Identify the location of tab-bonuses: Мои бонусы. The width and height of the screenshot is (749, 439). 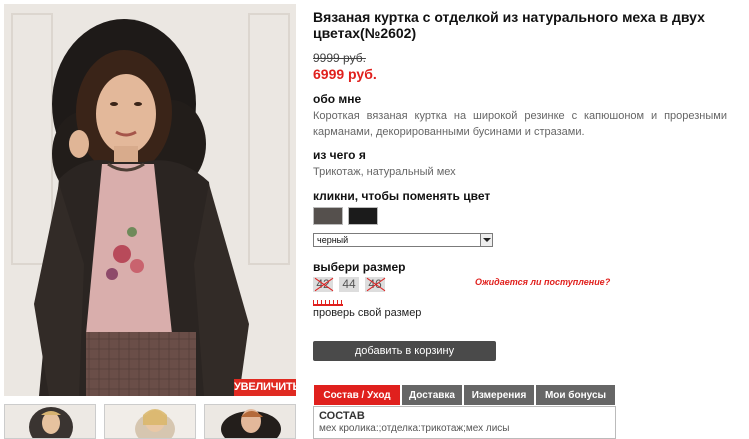
(575, 395).